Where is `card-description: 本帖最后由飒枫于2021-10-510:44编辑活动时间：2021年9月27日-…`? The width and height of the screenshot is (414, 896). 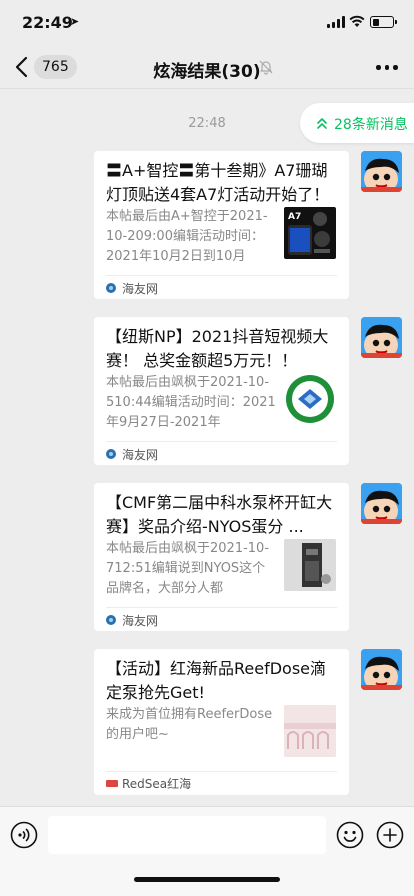 card-description: 本帖最后由飒枫于2021-10-510:44编辑活动时间：2021年9月27日-… is located at coordinates (191, 402).